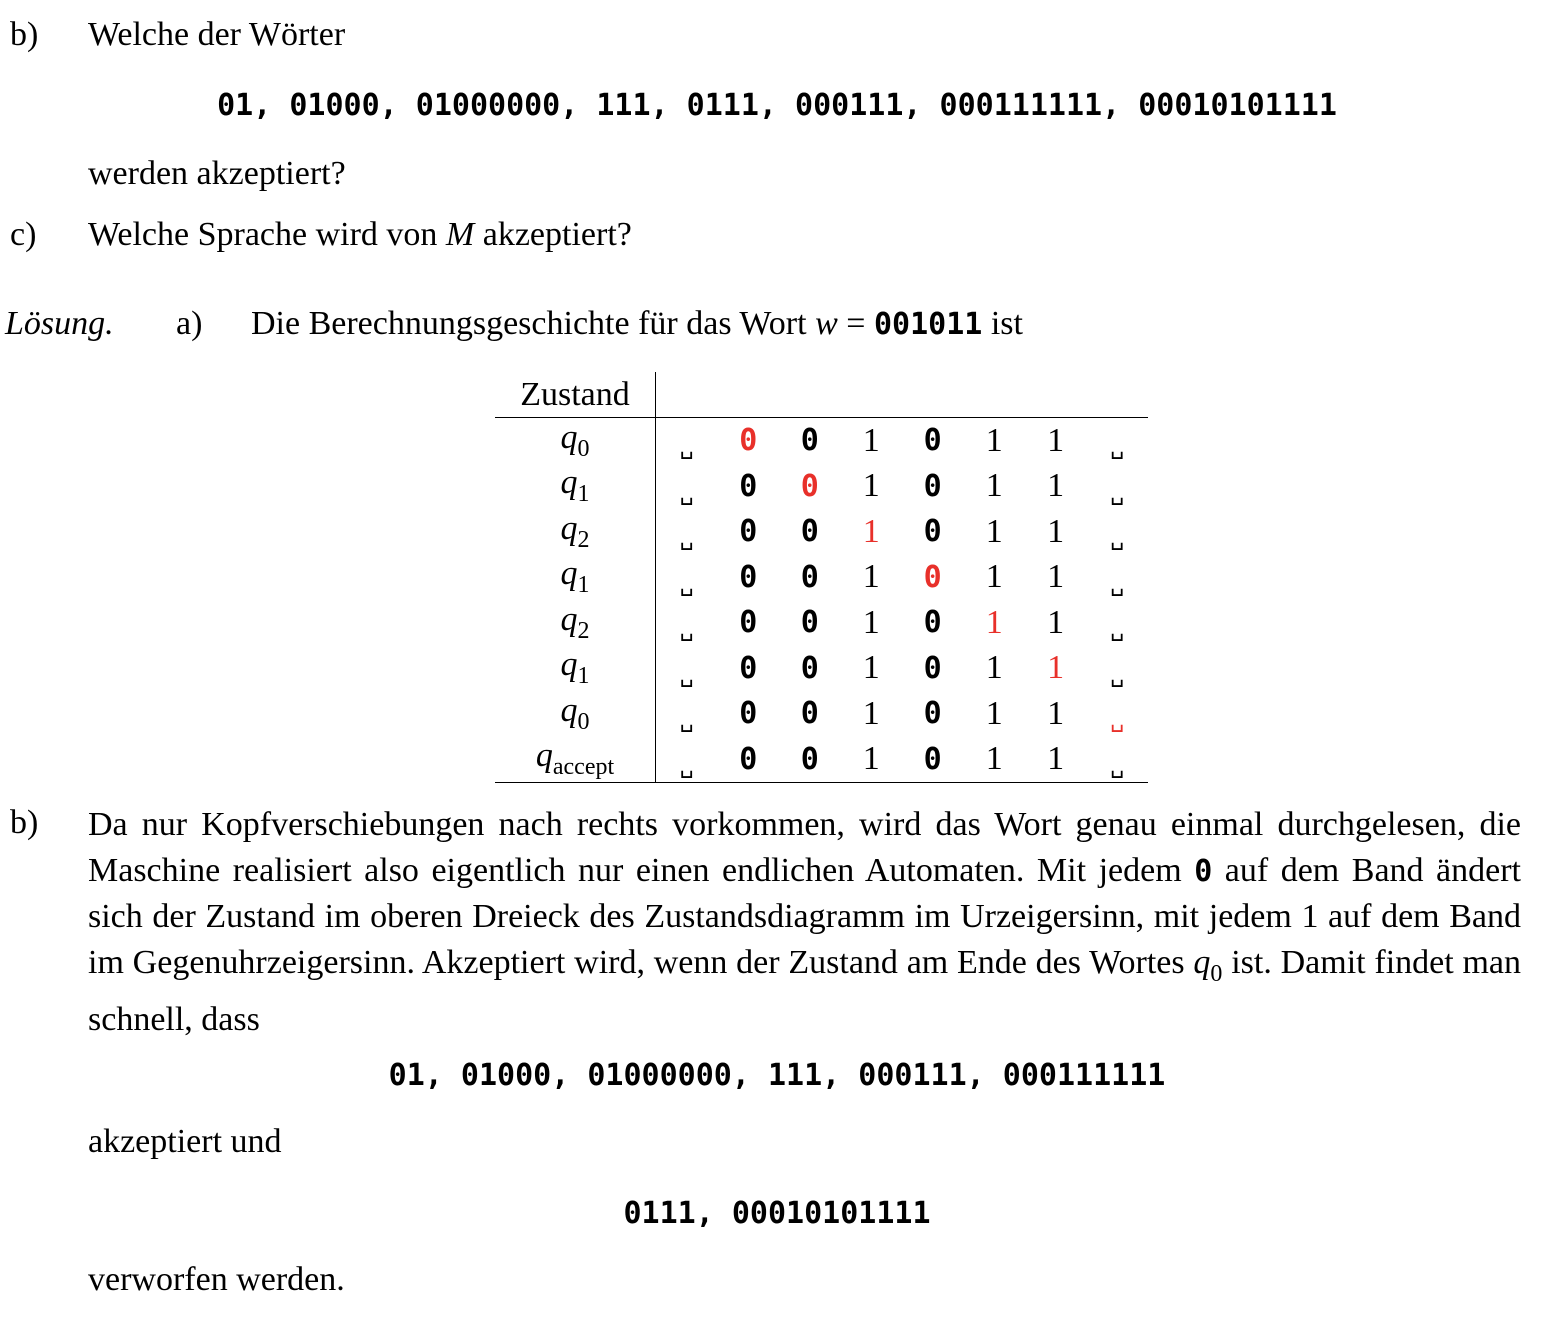 Image resolution: width=1554 pixels, height=1322 pixels. Describe the element at coordinates (826, 323) in the screenshot. I see `variable: w` at that location.